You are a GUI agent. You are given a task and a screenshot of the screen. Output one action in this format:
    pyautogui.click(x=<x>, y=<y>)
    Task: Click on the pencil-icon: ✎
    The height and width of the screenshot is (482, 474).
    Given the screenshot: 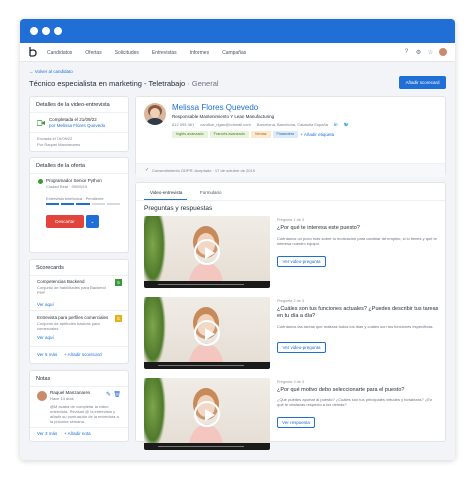 What is the action you would take?
    pyautogui.click(x=108, y=394)
    